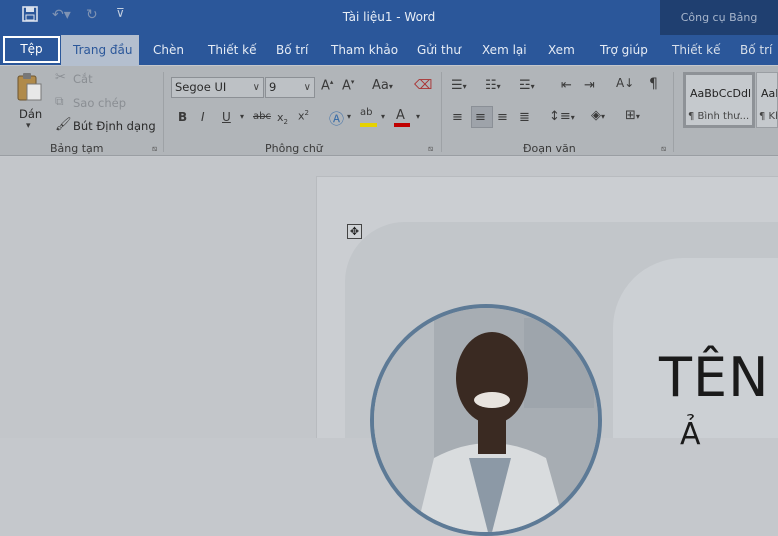  What do you see at coordinates (336, 118) in the screenshot?
I see `text-effects-icon: Ⓐ` at bounding box center [336, 118].